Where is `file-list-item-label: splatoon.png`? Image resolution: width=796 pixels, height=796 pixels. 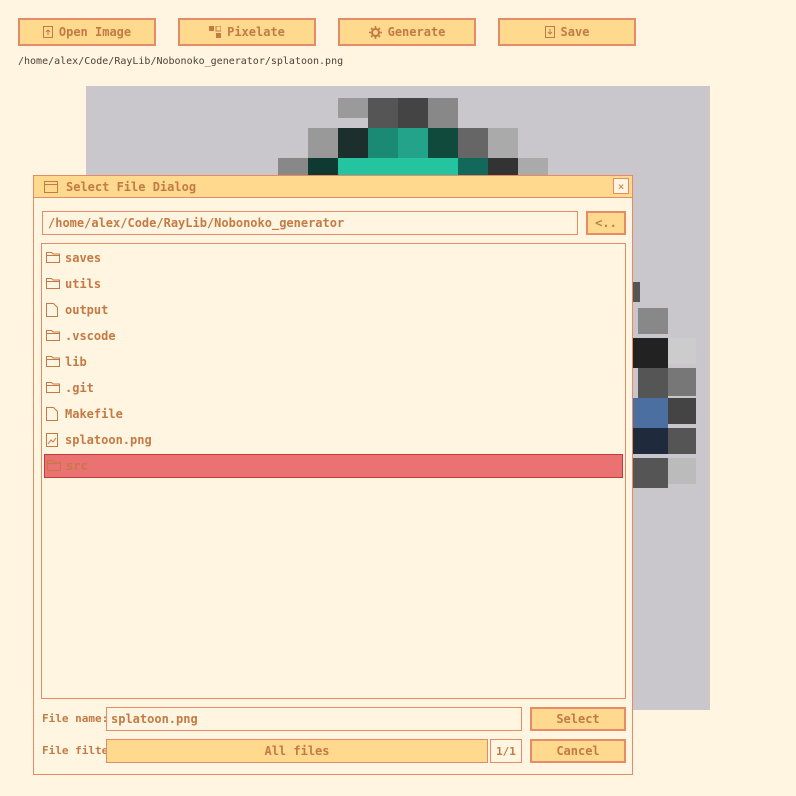
file-list-item-label: splatoon.png is located at coordinates (108, 440).